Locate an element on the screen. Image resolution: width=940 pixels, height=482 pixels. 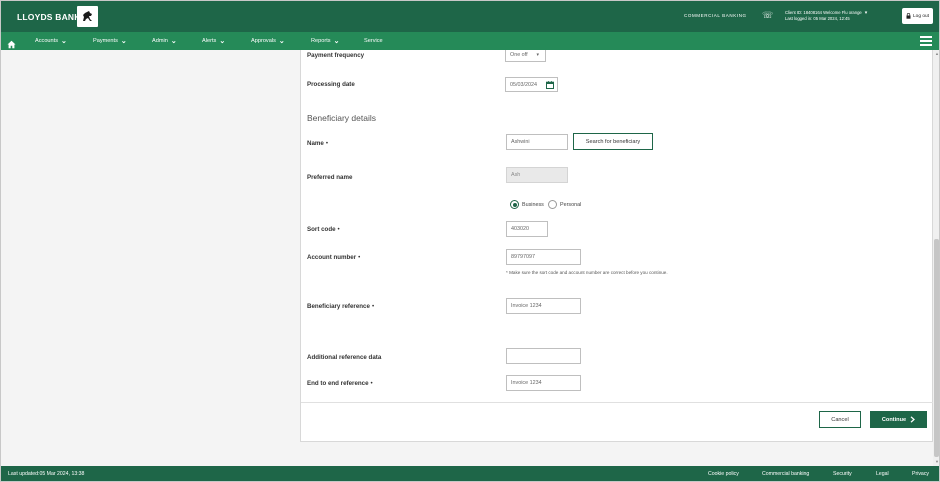
nav-label: Payments is located at coordinates (105, 41).